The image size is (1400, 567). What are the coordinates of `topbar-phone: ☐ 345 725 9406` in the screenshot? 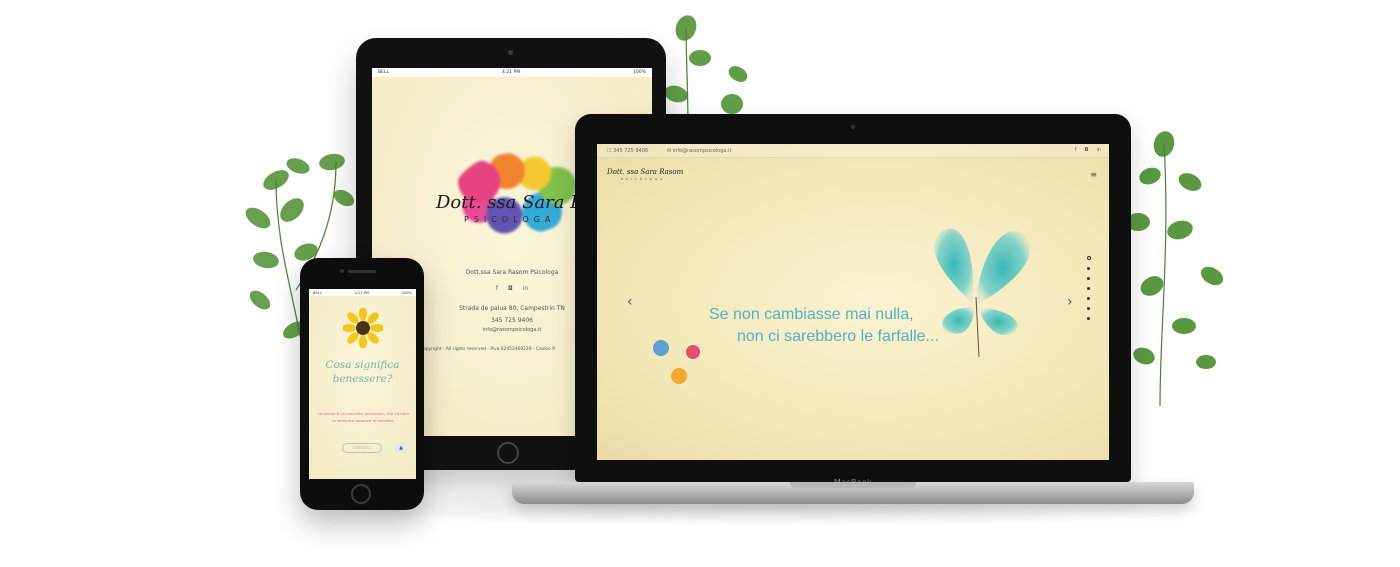 It's located at (627, 151).